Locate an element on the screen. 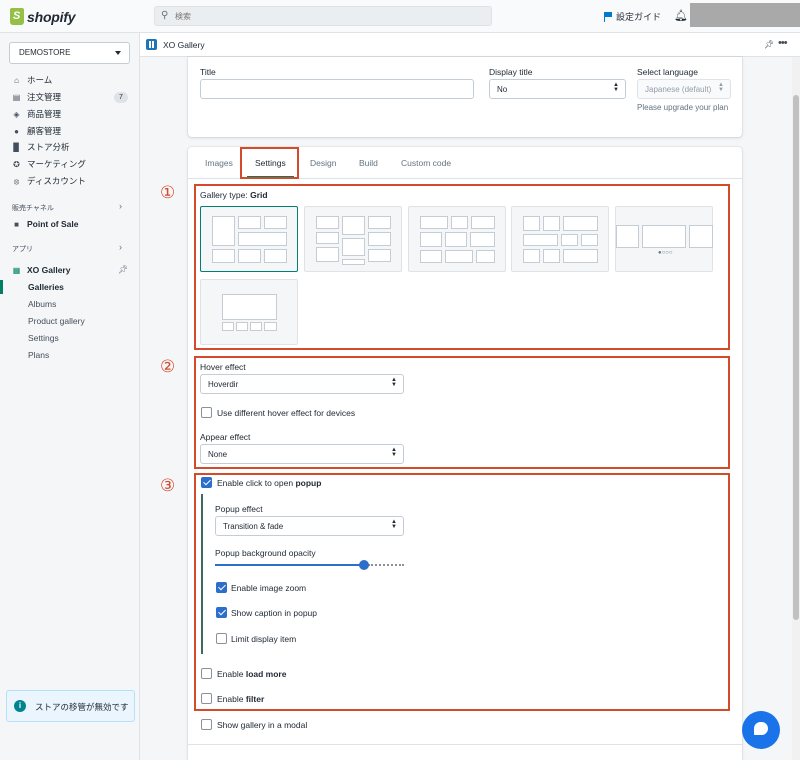 The height and width of the screenshot is (760, 800). opacity-slider-handle is located at coordinates (364, 565).